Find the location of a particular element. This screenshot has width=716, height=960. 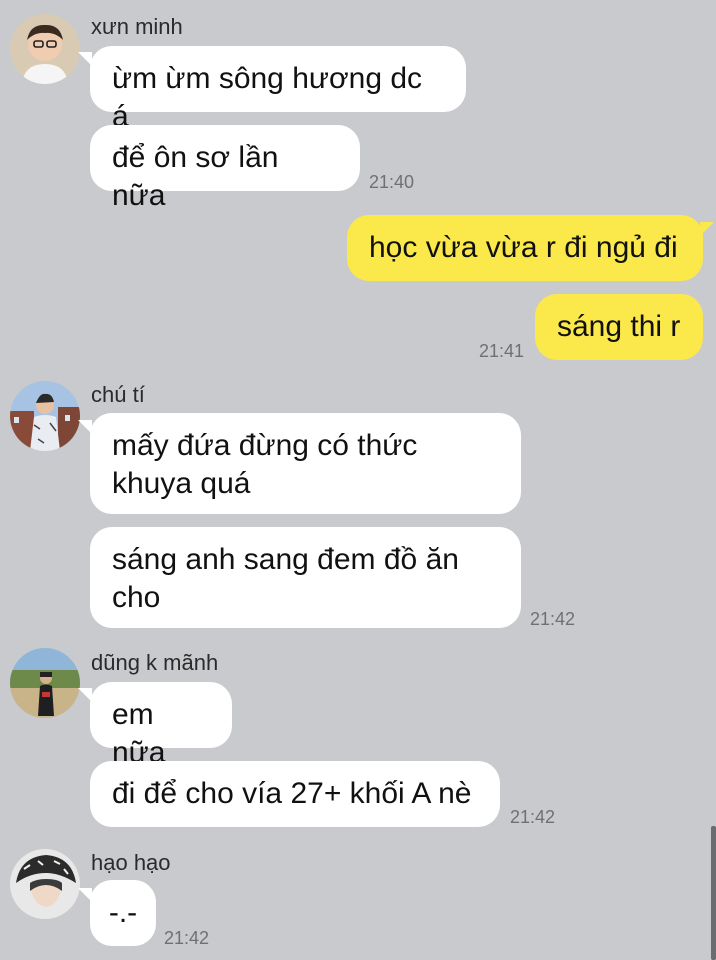

message-bubble: sáng anh sang đem đồ ăn cho is located at coordinates (305, 577).